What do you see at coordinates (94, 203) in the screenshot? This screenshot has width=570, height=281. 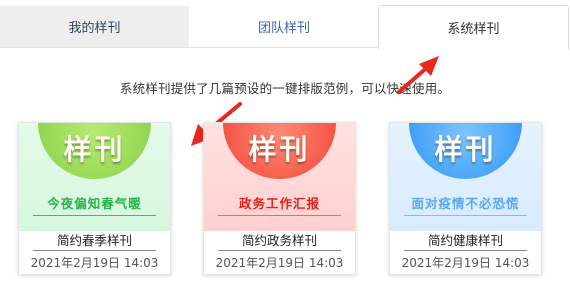 I see `sample-subtitle: 今夜偏知春气暖` at bounding box center [94, 203].